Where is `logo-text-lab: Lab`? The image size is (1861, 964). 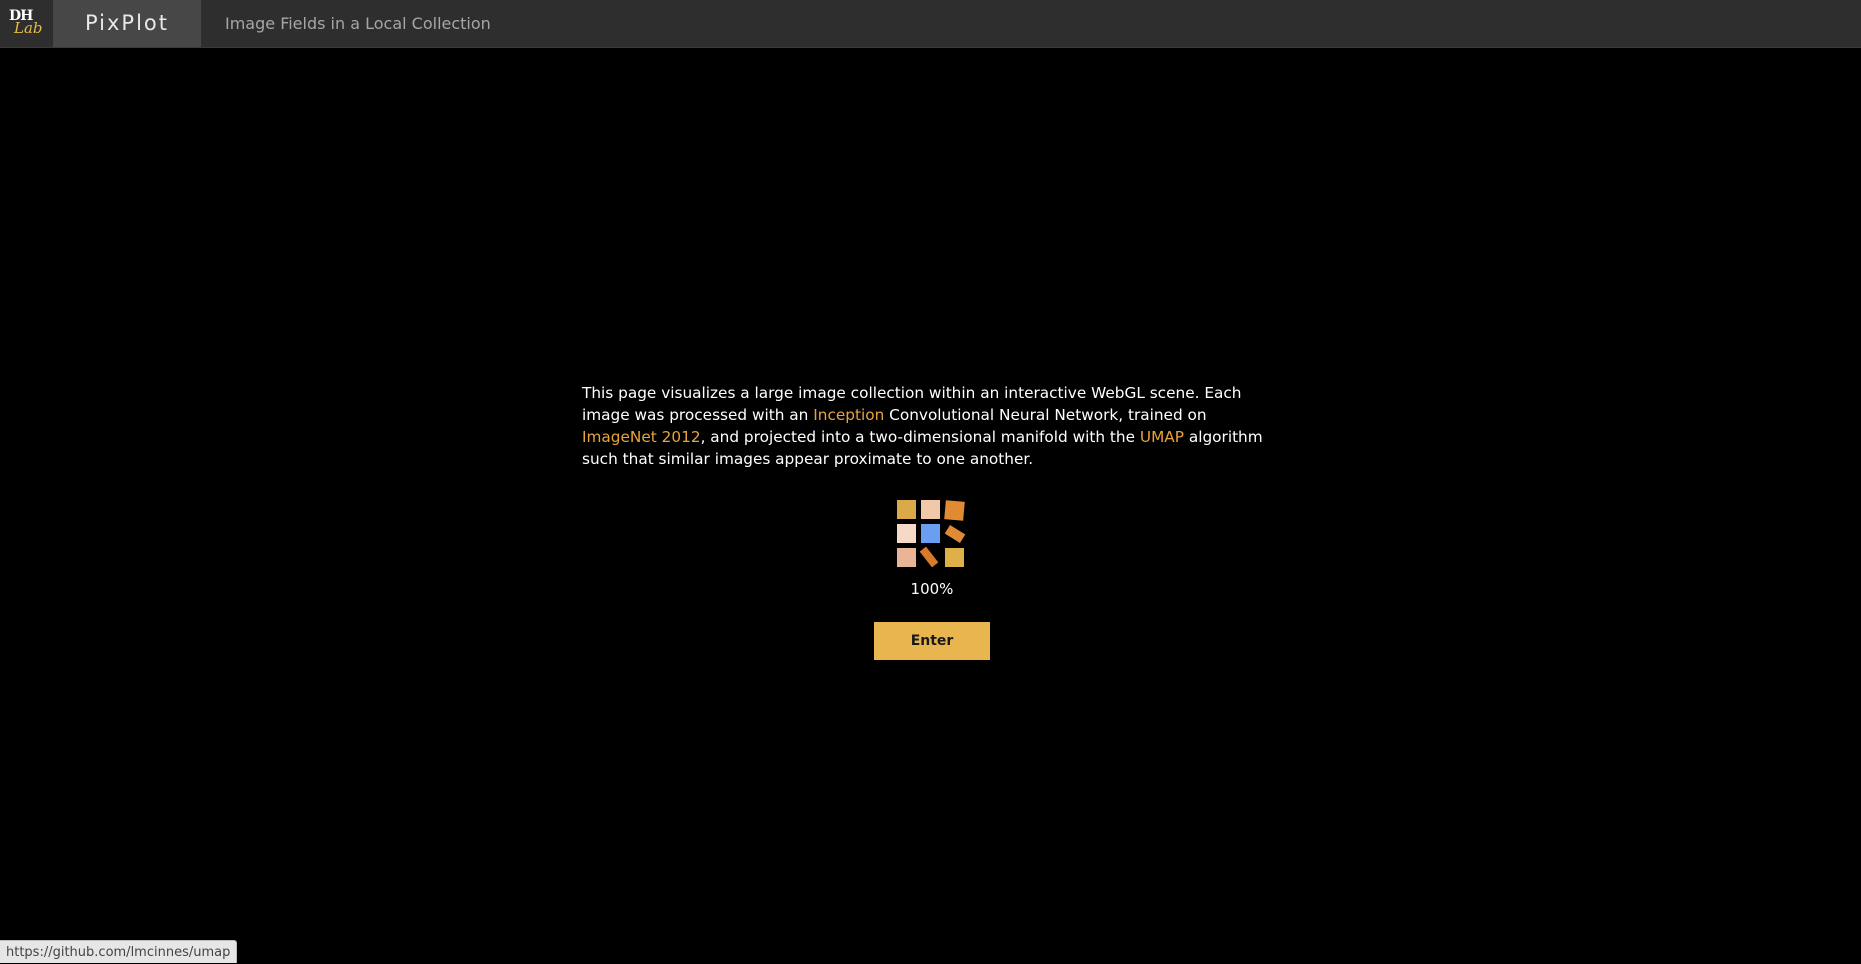 logo-text-lab: Lab is located at coordinates (28, 28).